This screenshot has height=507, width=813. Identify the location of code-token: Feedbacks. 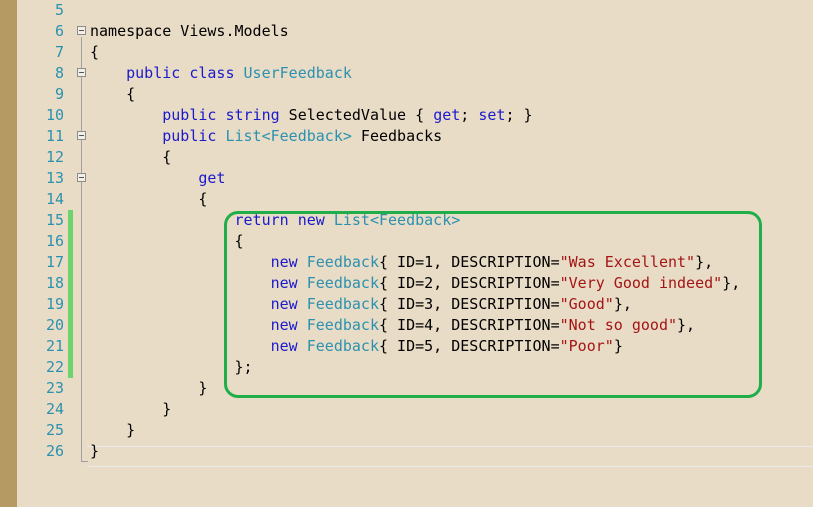
(397, 136).